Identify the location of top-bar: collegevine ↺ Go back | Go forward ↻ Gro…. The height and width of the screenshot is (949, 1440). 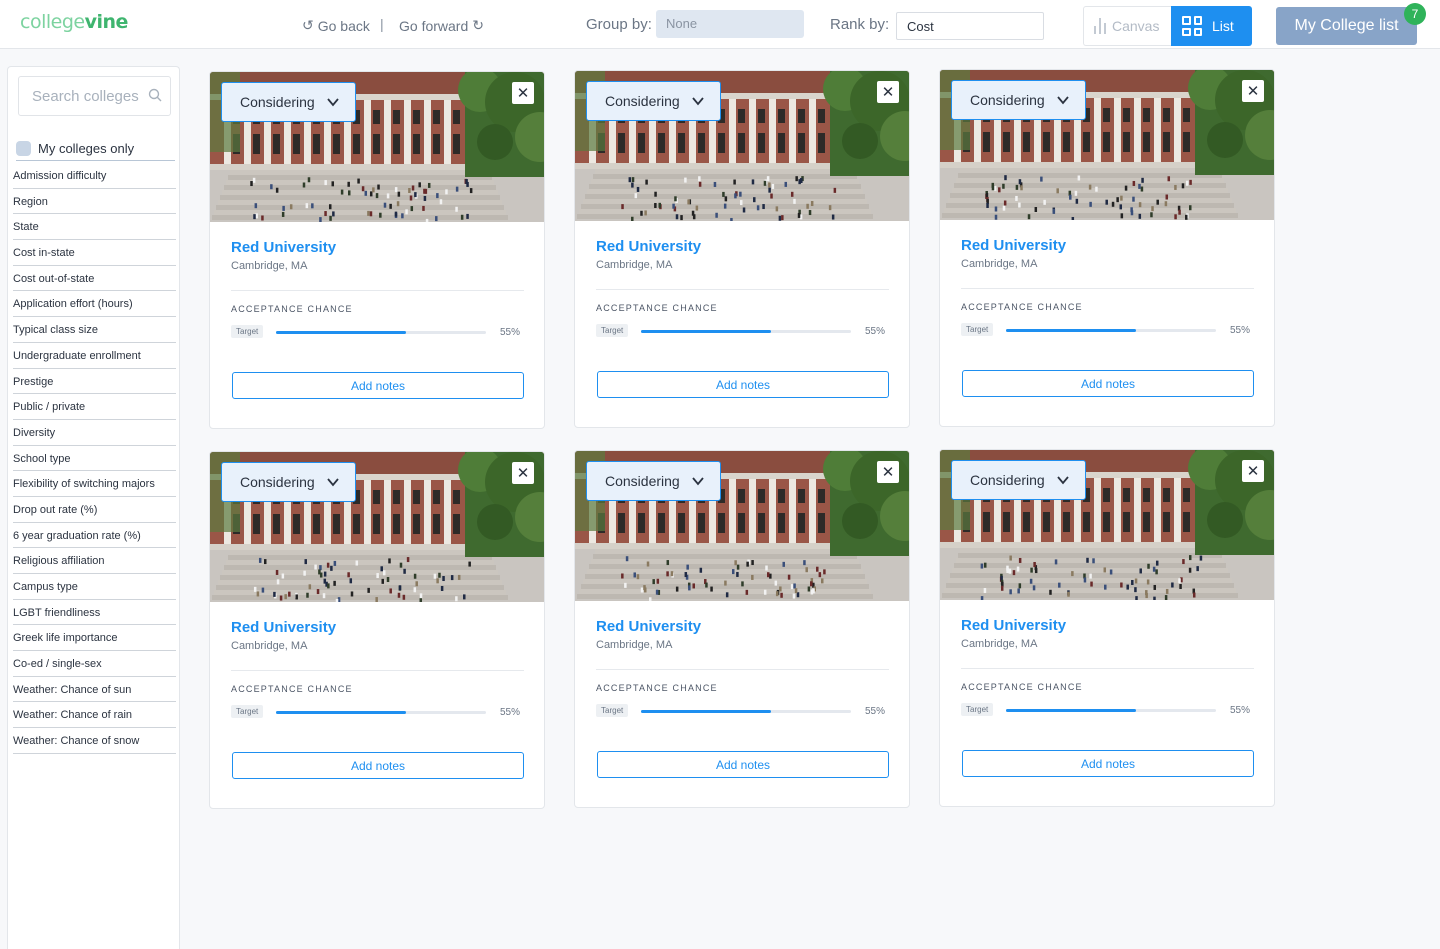
(720, 24).